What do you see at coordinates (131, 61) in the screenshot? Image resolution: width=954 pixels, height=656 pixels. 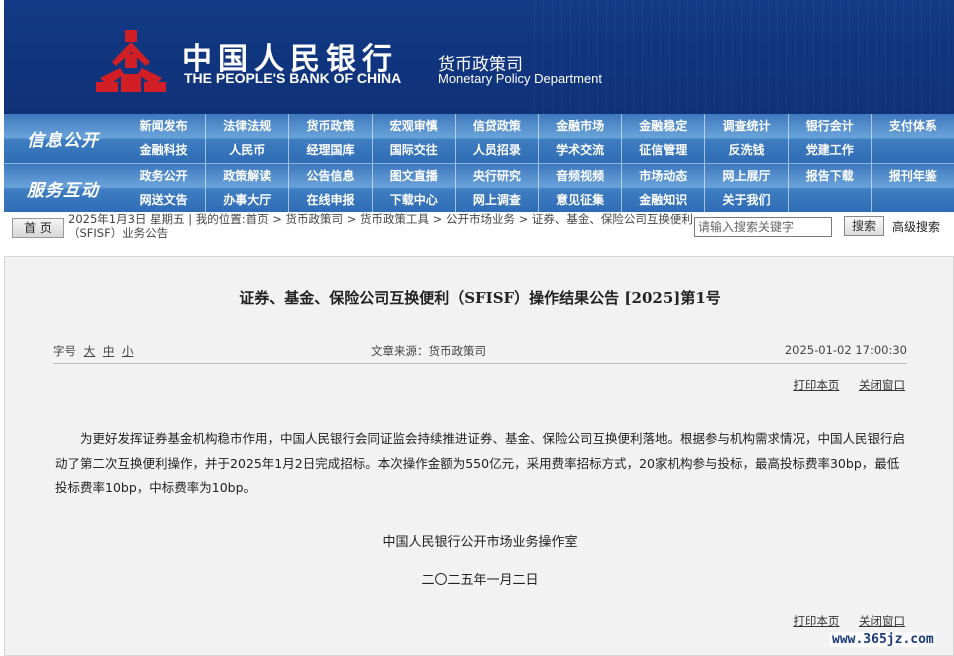 I see `pboc-logo-icon` at bounding box center [131, 61].